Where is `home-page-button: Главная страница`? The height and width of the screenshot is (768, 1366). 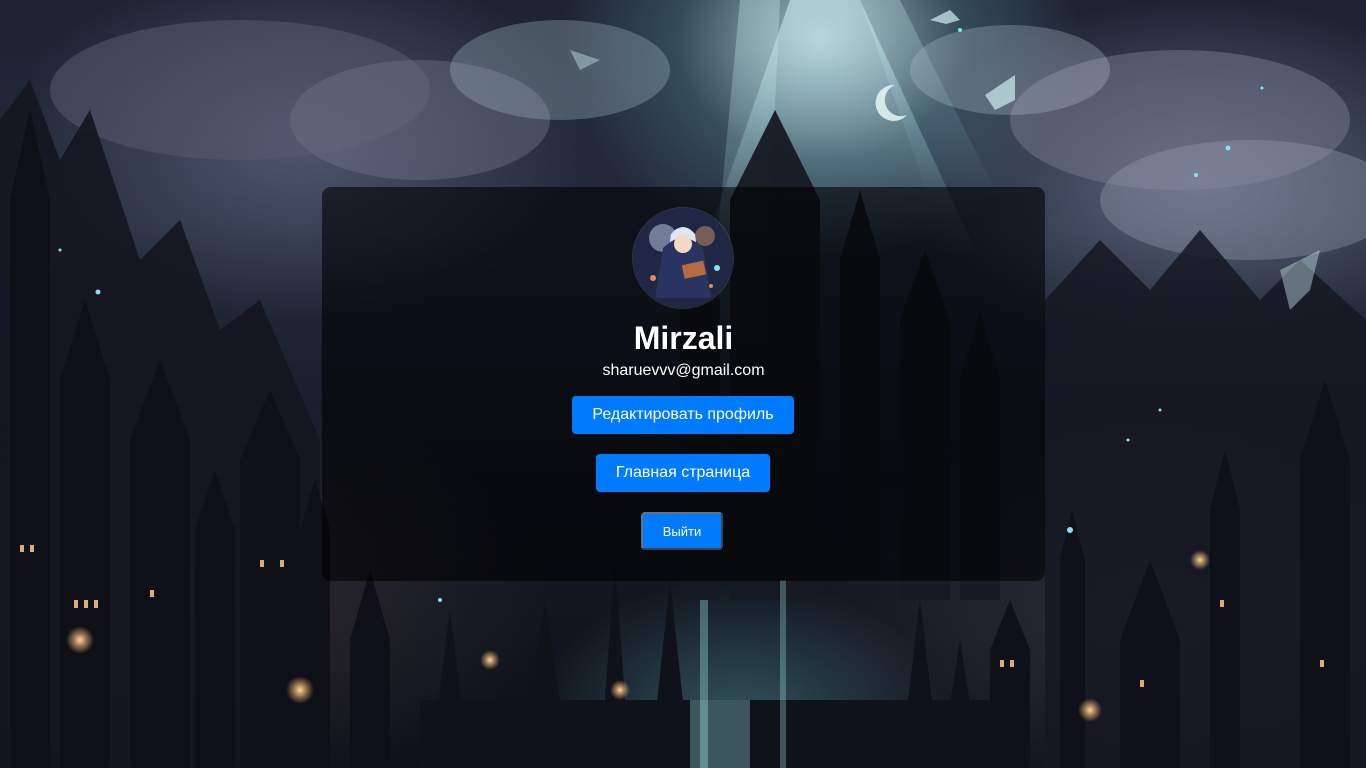 home-page-button: Главная страница is located at coordinates (683, 473).